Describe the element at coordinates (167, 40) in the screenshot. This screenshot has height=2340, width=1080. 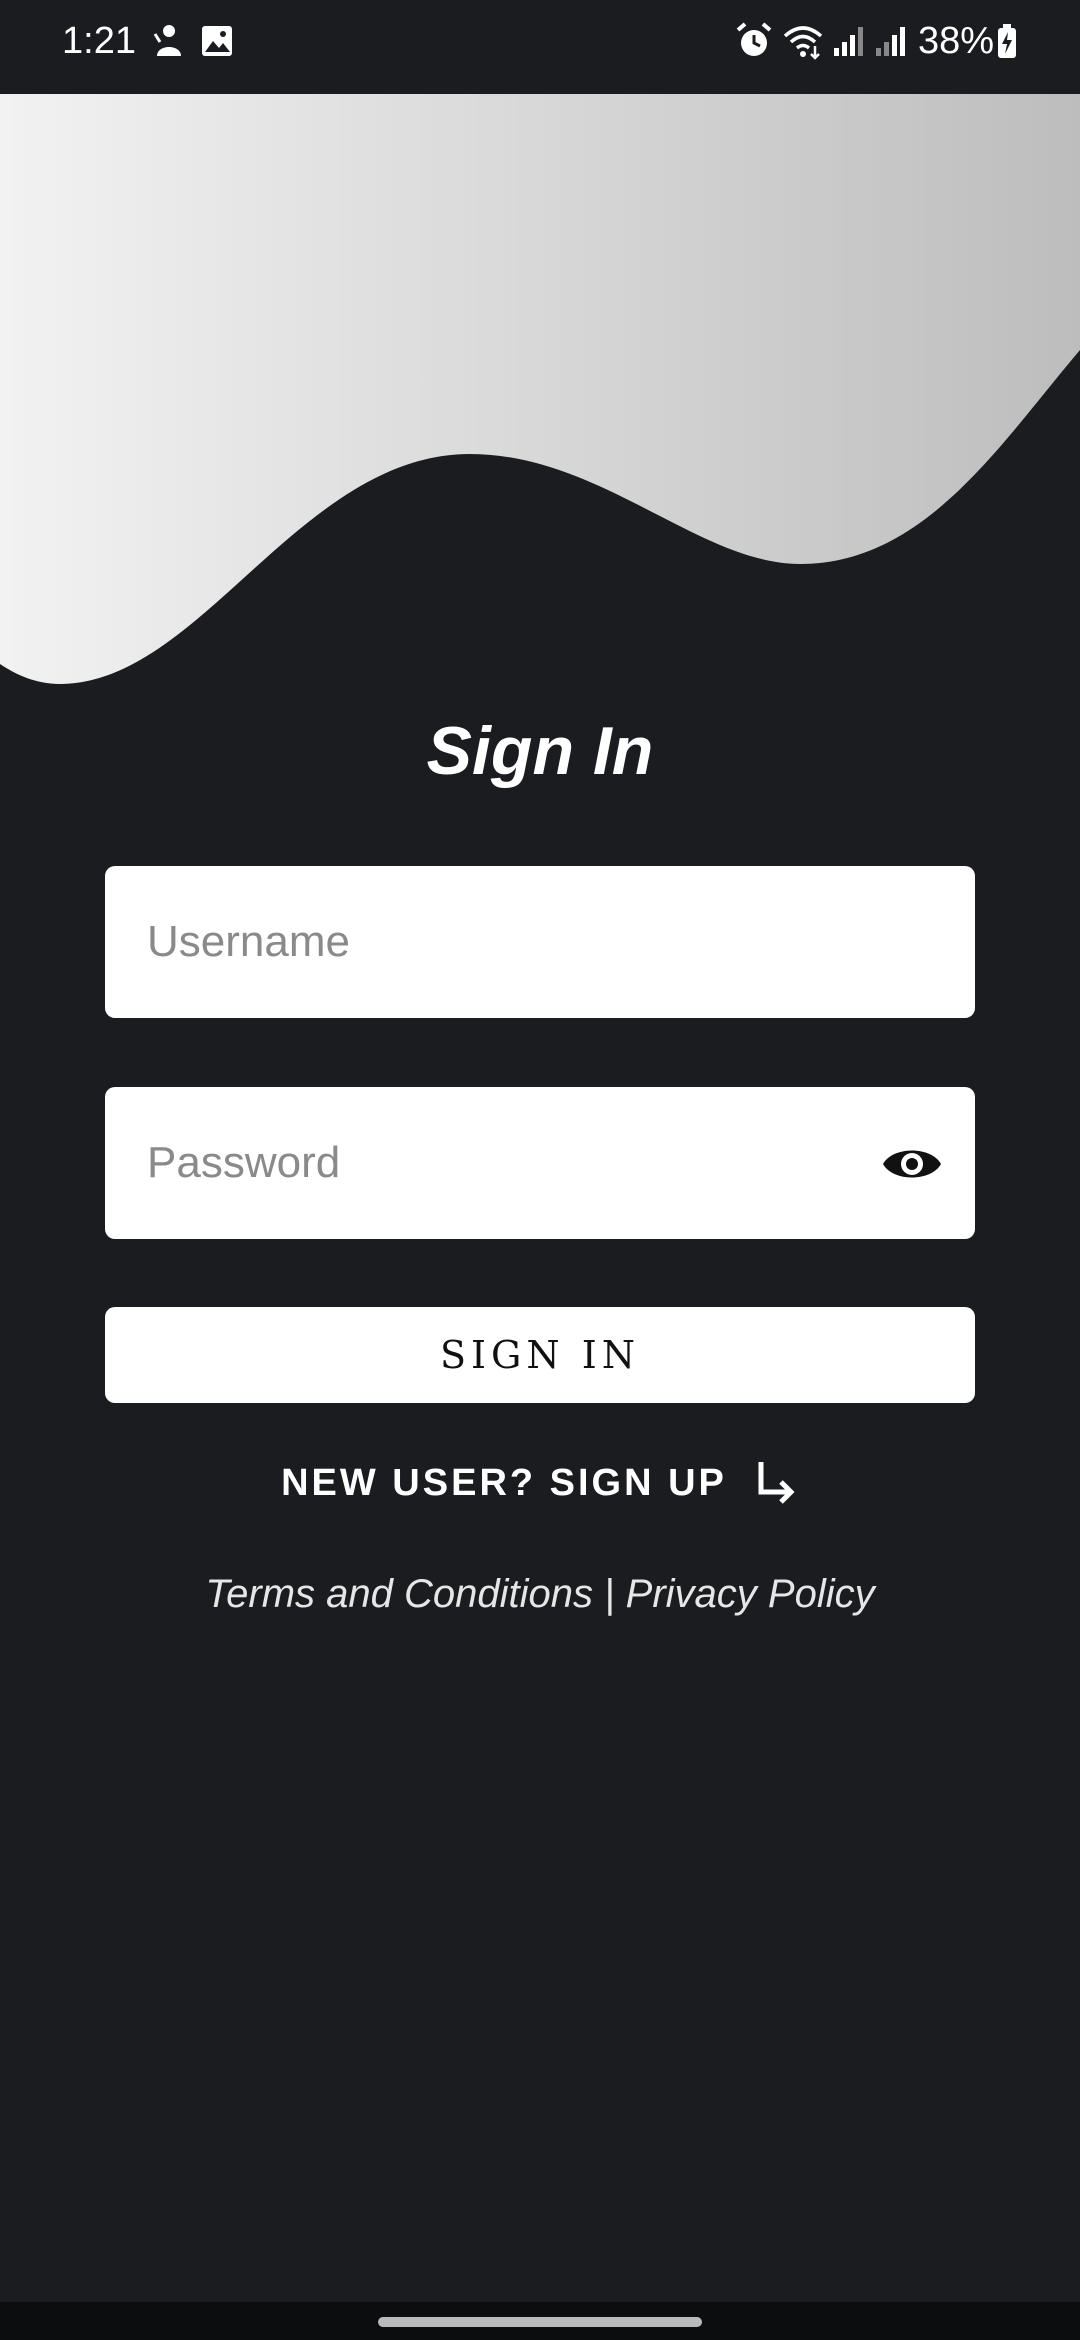
I see `notification-person-icon` at that location.